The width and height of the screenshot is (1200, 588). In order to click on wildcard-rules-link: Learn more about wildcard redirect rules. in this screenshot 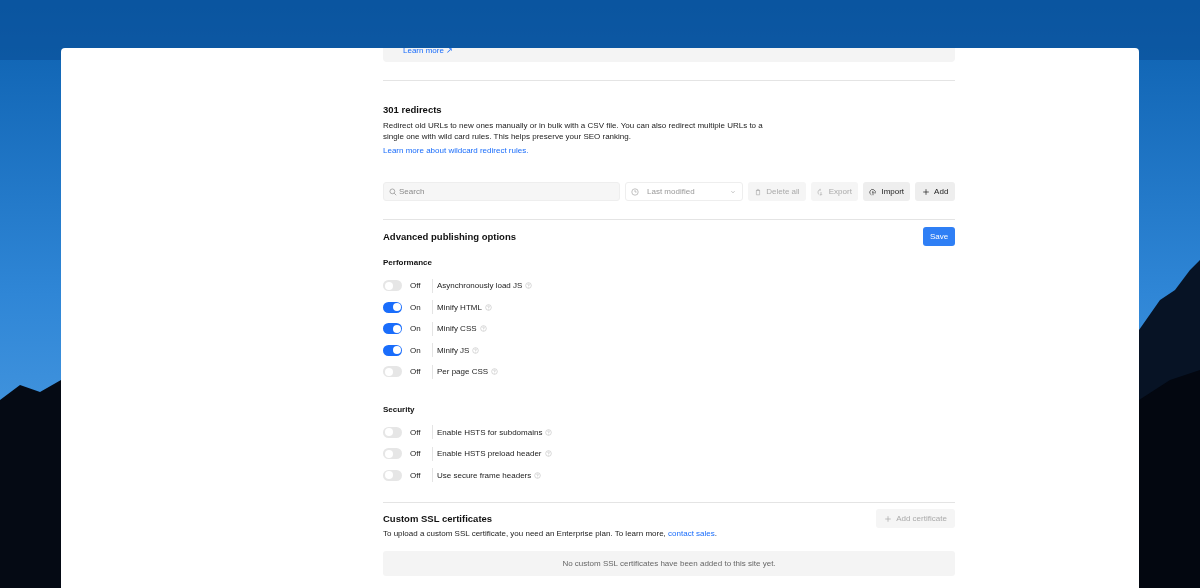, I will do `click(456, 151)`.